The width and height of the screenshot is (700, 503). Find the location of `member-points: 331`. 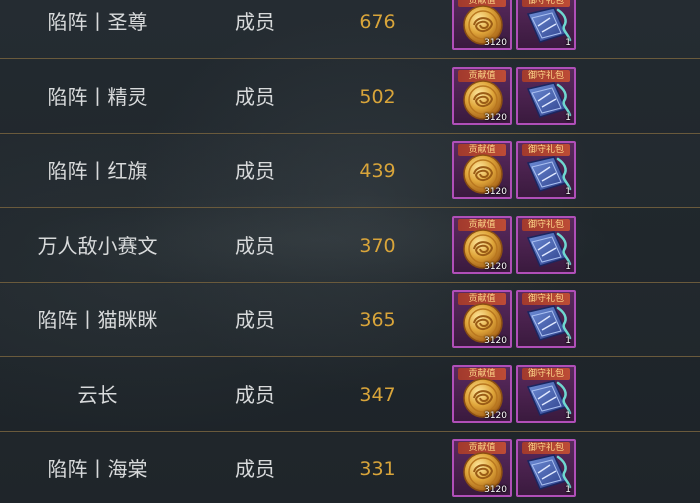

member-points: 331 is located at coordinates (377, 469).